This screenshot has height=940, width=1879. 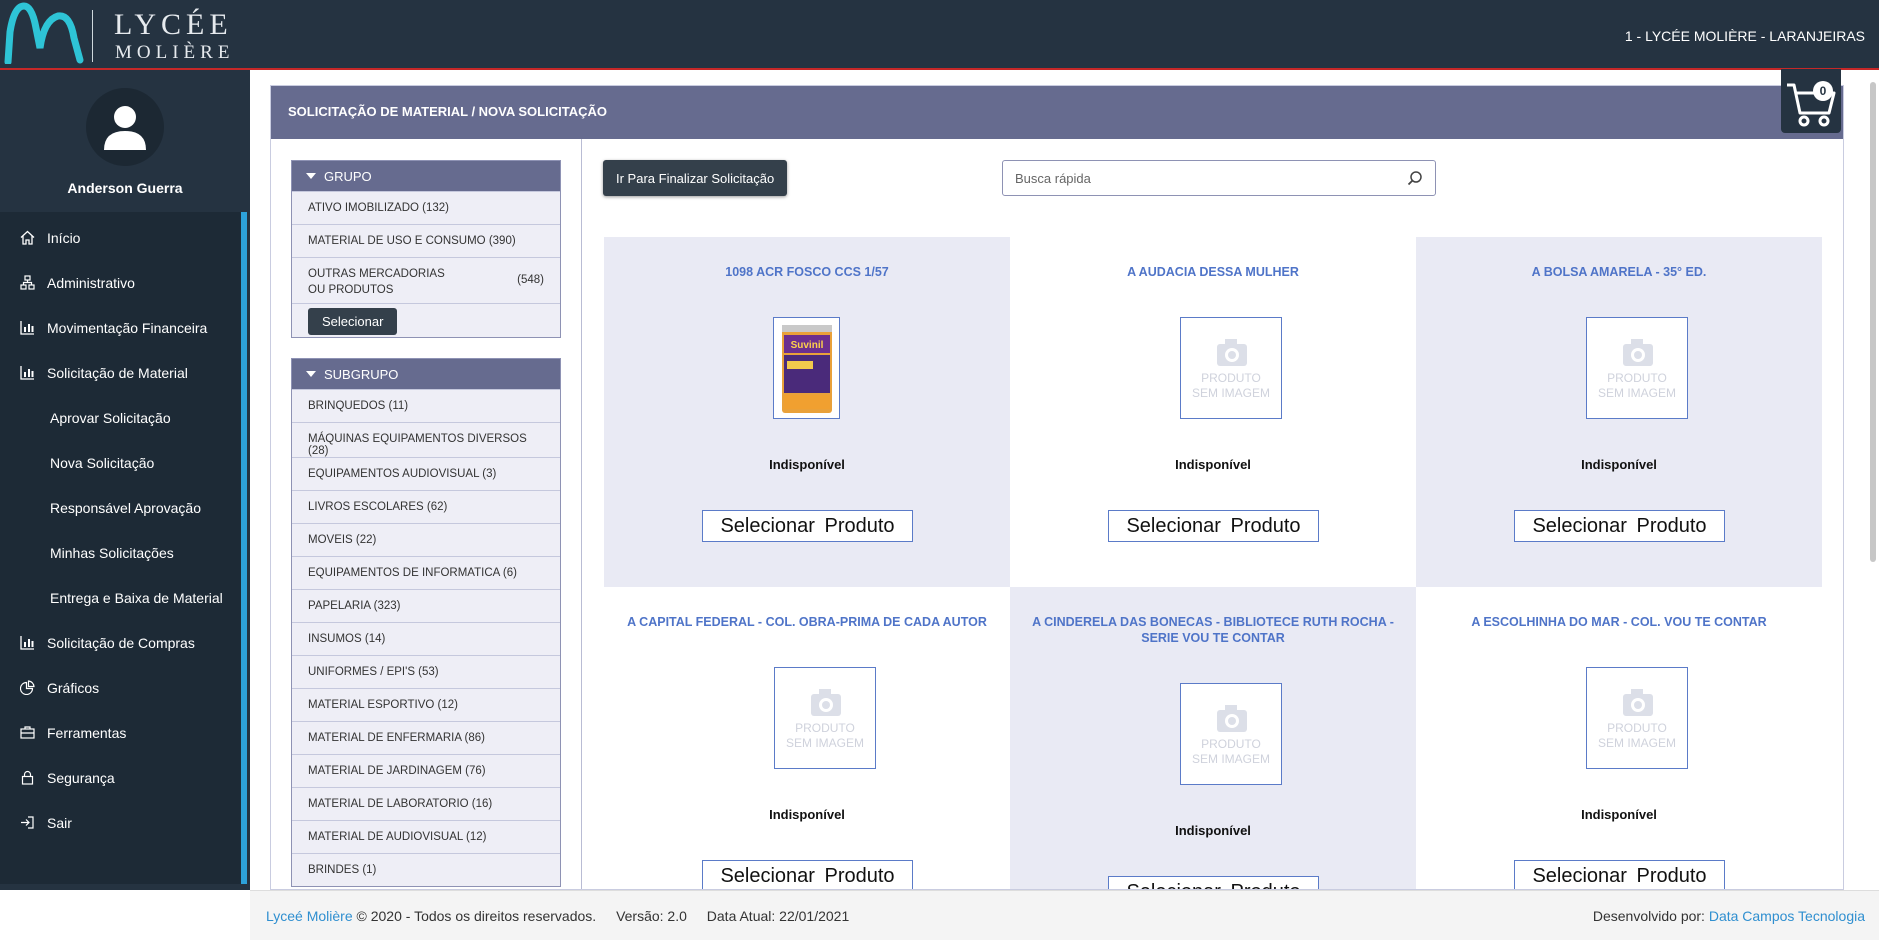 What do you see at coordinates (426, 506) in the screenshot?
I see `subgrupo-item: LIVROS ESCOLARES (62)` at bounding box center [426, 506].